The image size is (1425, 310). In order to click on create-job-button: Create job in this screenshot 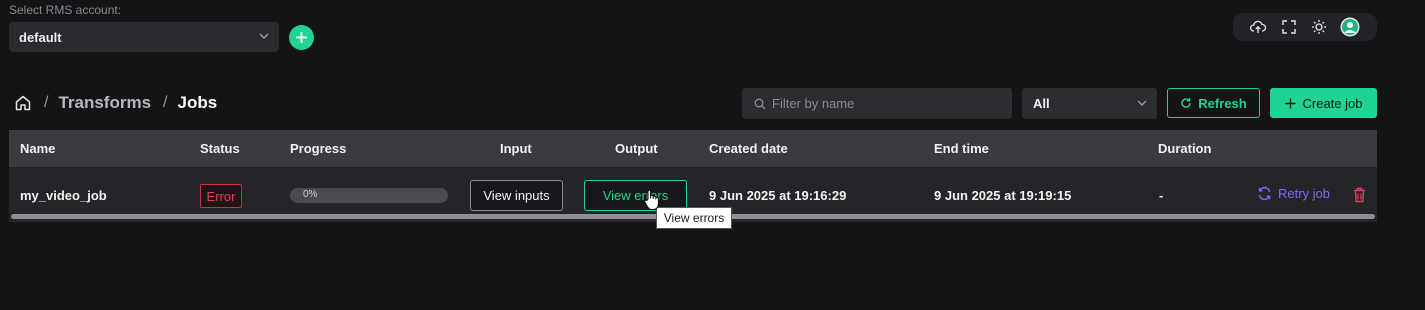, I will do `click(1323, 103)`.